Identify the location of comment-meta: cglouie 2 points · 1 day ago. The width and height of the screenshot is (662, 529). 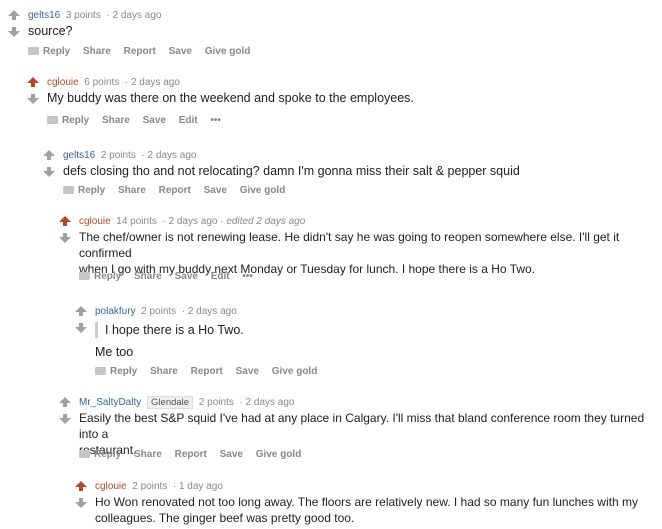
(159, 486).